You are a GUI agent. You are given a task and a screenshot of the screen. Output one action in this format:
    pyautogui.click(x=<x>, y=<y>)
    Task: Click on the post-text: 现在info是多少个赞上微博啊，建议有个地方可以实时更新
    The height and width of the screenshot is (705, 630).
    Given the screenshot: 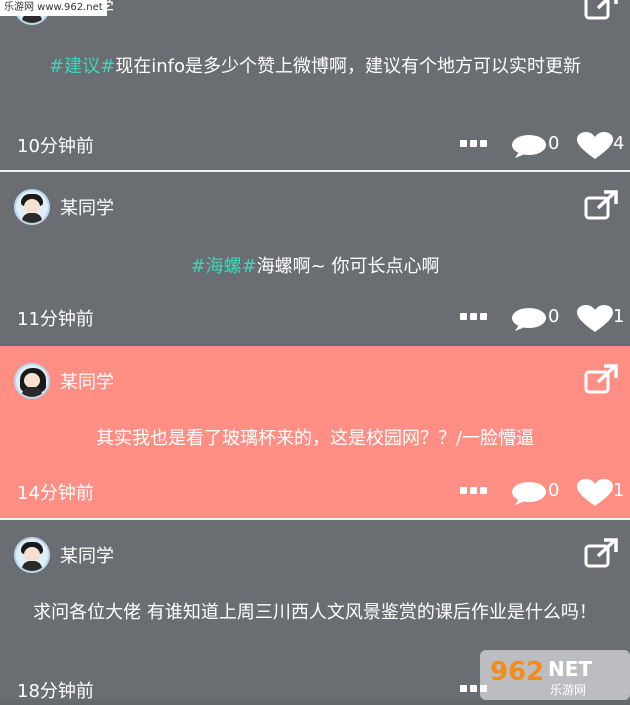 What is the action you would take?
    pyautogui.click(x=348, y=66)
    